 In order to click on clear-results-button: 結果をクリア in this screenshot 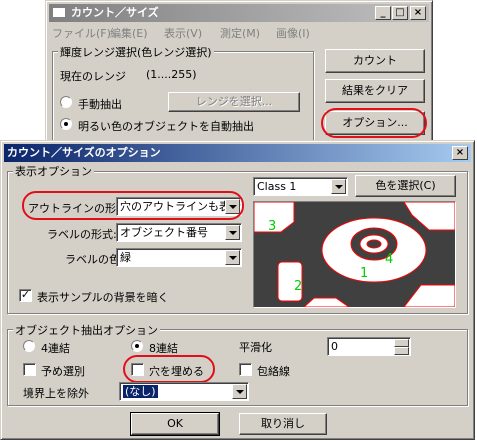, I will do `click(375, 91)`.